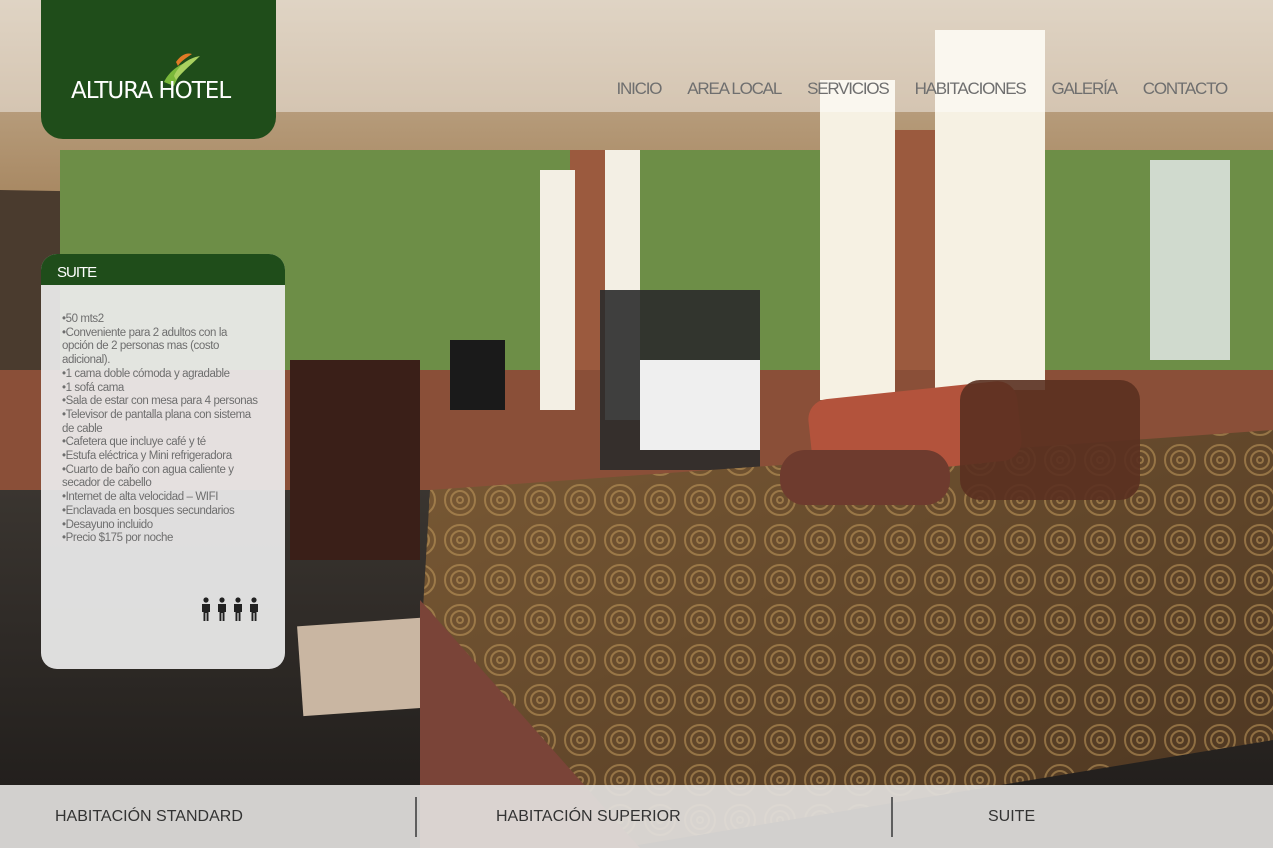  I want to click on nav-inicio: INICIO, so click(640, 89).